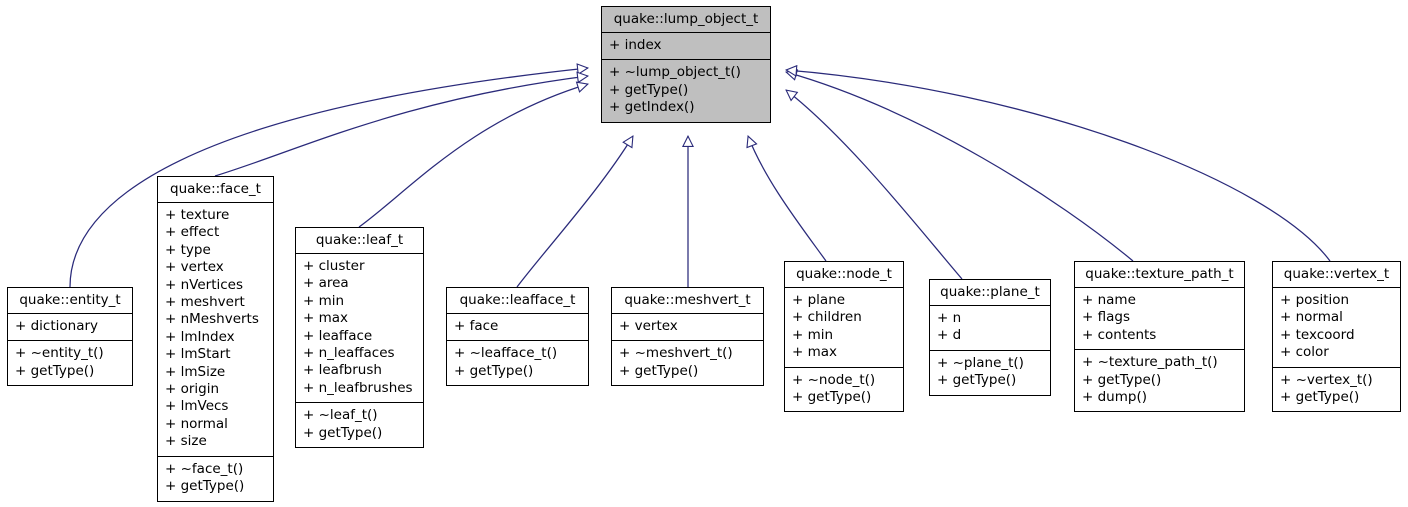 The width and height of the screenshot is (1408, 507). Describe the element at coordinates (517, 327) in the screenshot. I see `attribute-section-leafface_t: + face` at that location.